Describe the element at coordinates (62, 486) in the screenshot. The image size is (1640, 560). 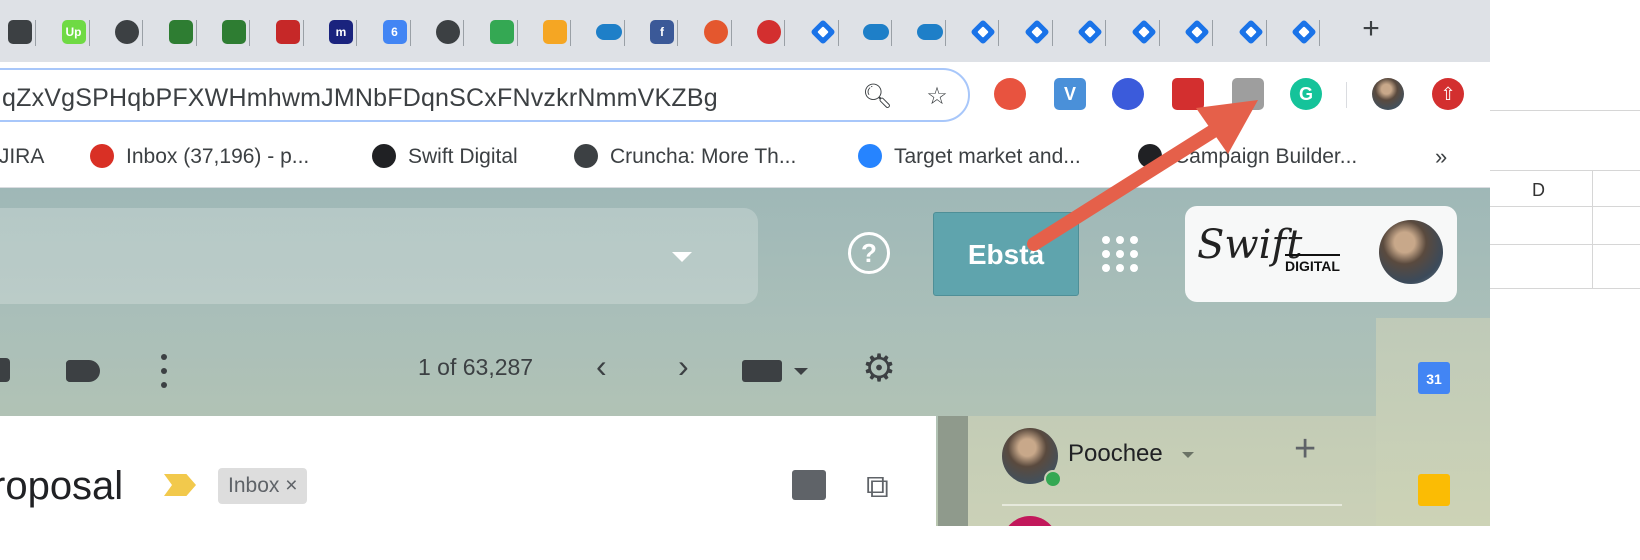
I see `message-subject: roposal` at that location.